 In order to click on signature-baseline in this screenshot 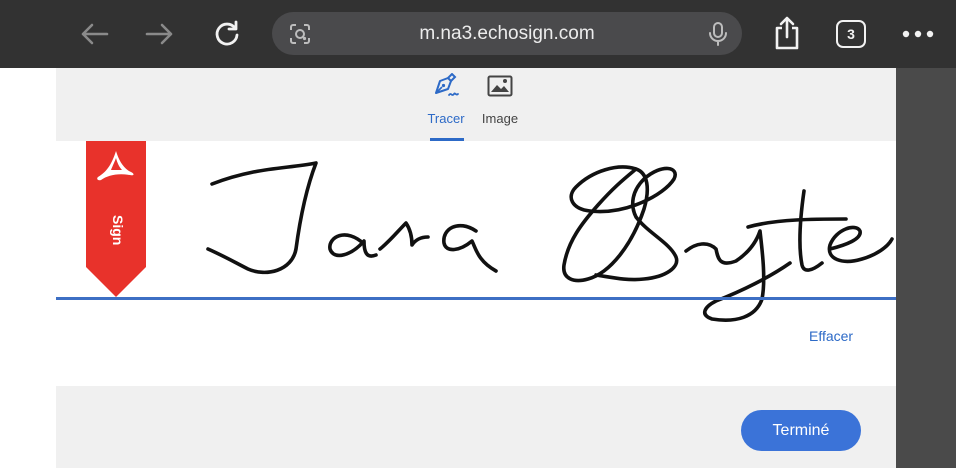, I will do `click(476, 298)`.